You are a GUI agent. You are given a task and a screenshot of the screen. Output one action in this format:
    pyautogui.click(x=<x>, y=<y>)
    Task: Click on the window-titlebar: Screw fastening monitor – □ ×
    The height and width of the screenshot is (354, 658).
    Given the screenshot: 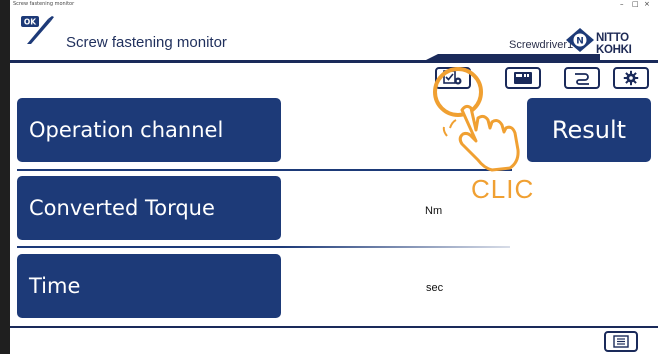 What is the action you would take?
    pyautogui.click(x=334, y=5)
    